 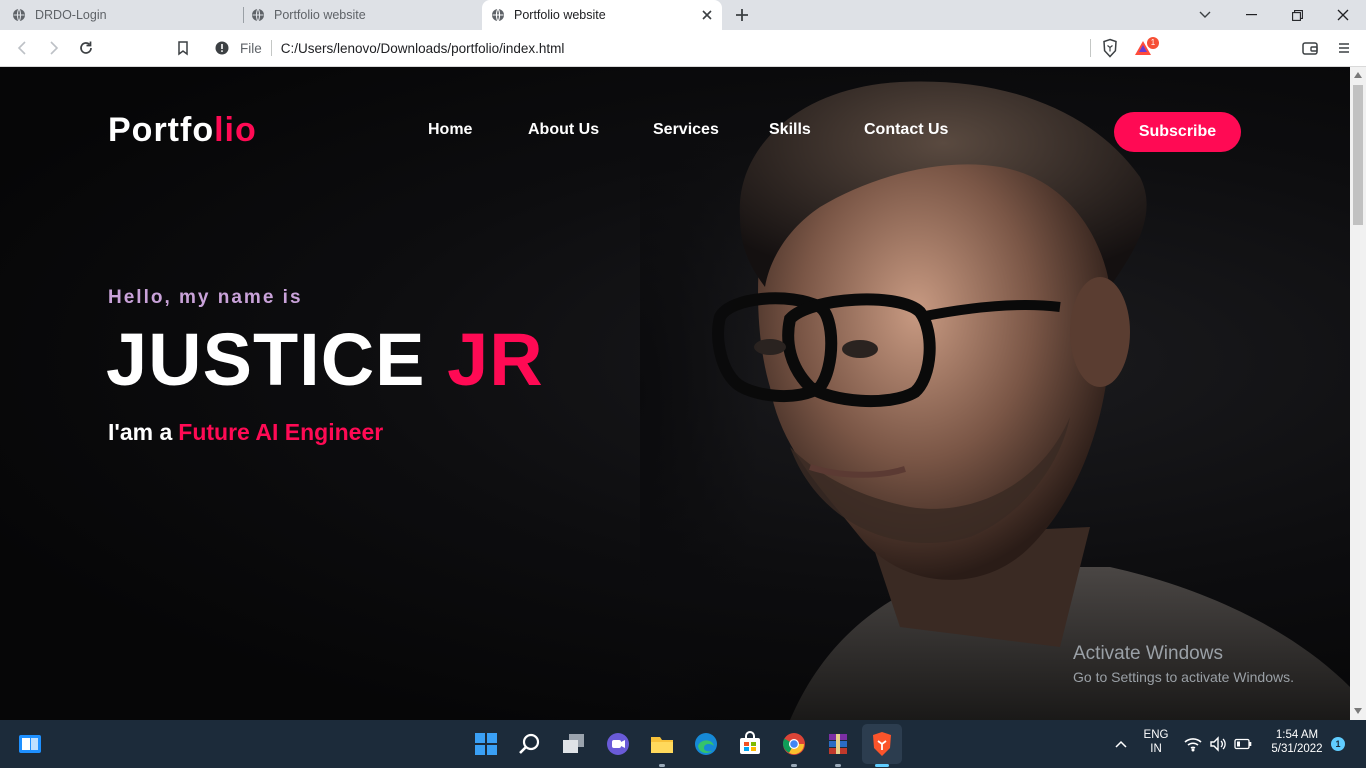 What do you see at coordinates (838, 744) in the screenshot?
I see `winrar-icon` at bounding box center [838, 744].